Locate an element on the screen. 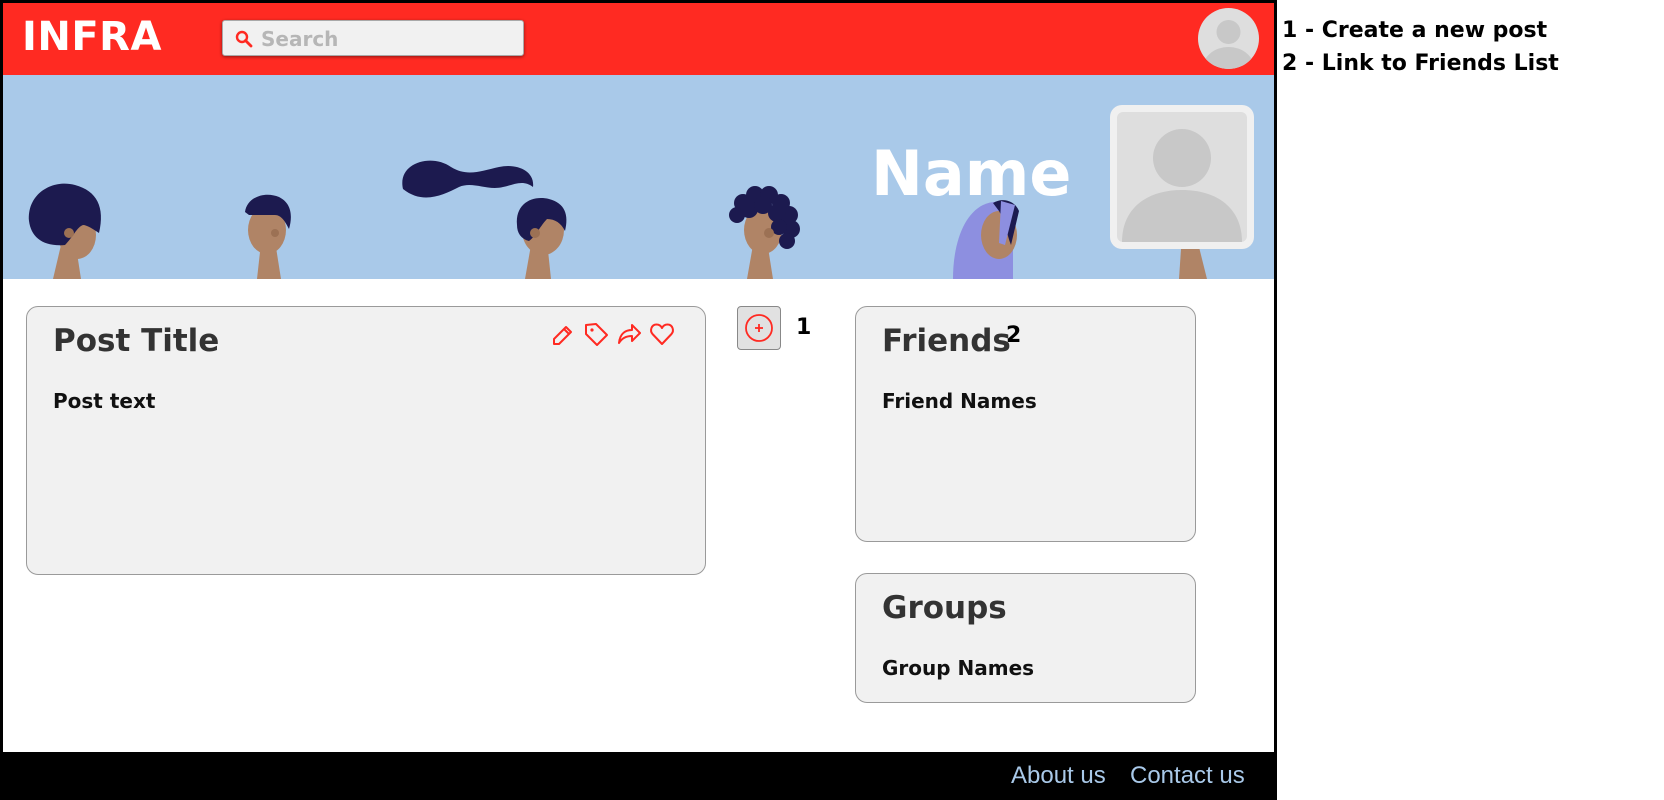 The width and height of the screenshot is (1664, 800). friends-card: Friends 2 Friend Names is located at coordinates (1025, 424).